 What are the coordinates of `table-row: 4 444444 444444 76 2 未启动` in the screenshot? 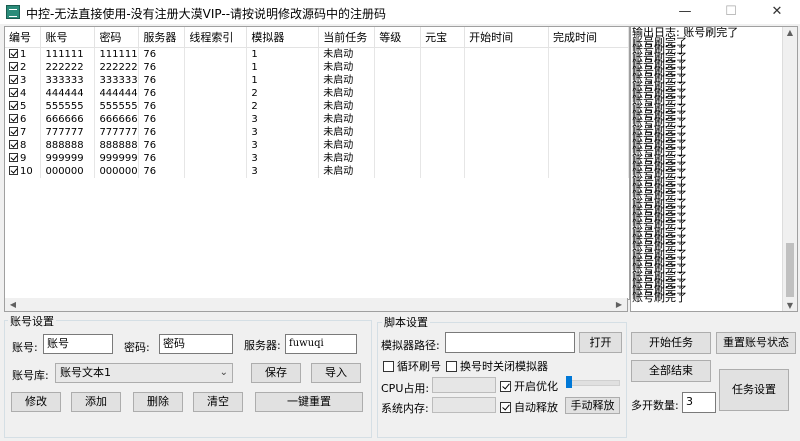 It's located at (317, 93).